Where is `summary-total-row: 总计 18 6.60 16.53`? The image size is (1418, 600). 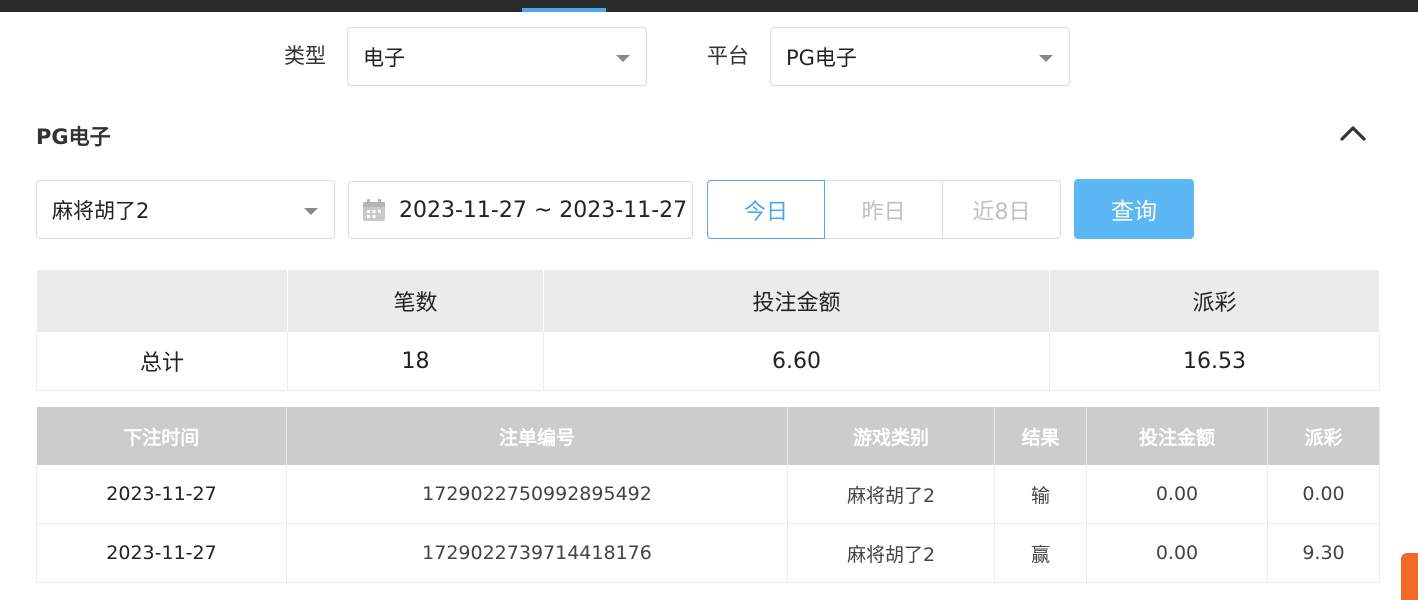 summary-total-row: 总计 18 6.60 16.53 is located at coordinates (708, 361).